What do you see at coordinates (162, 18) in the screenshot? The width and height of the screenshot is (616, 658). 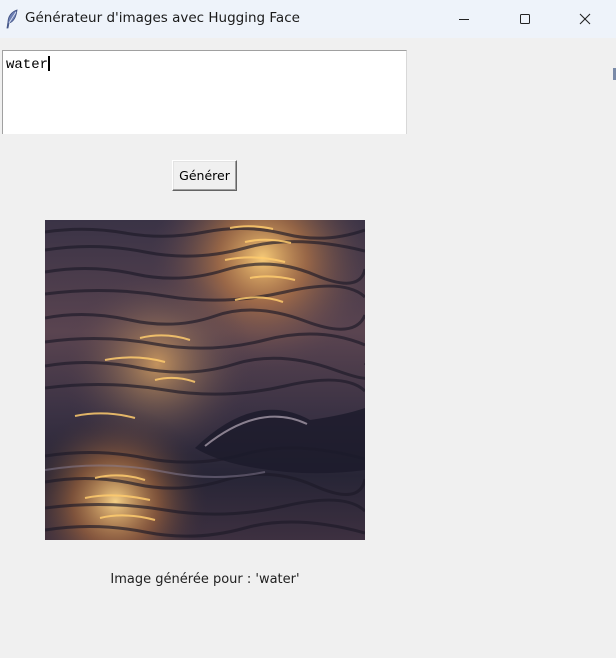 I see `window-title: Générateur d'images avec Hugging Face` at bounding box center [162, 18].